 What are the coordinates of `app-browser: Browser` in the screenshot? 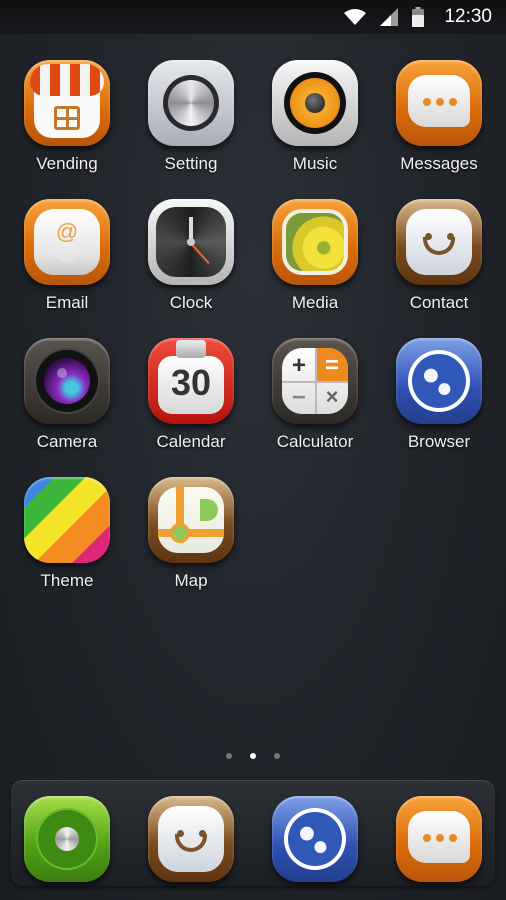 It's located at (439, 396).